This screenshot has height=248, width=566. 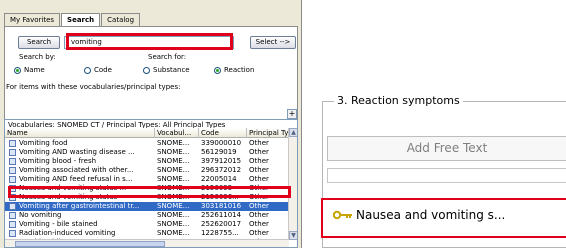 I want to click on radio-name-label: Name, so click(x=34, y=70).